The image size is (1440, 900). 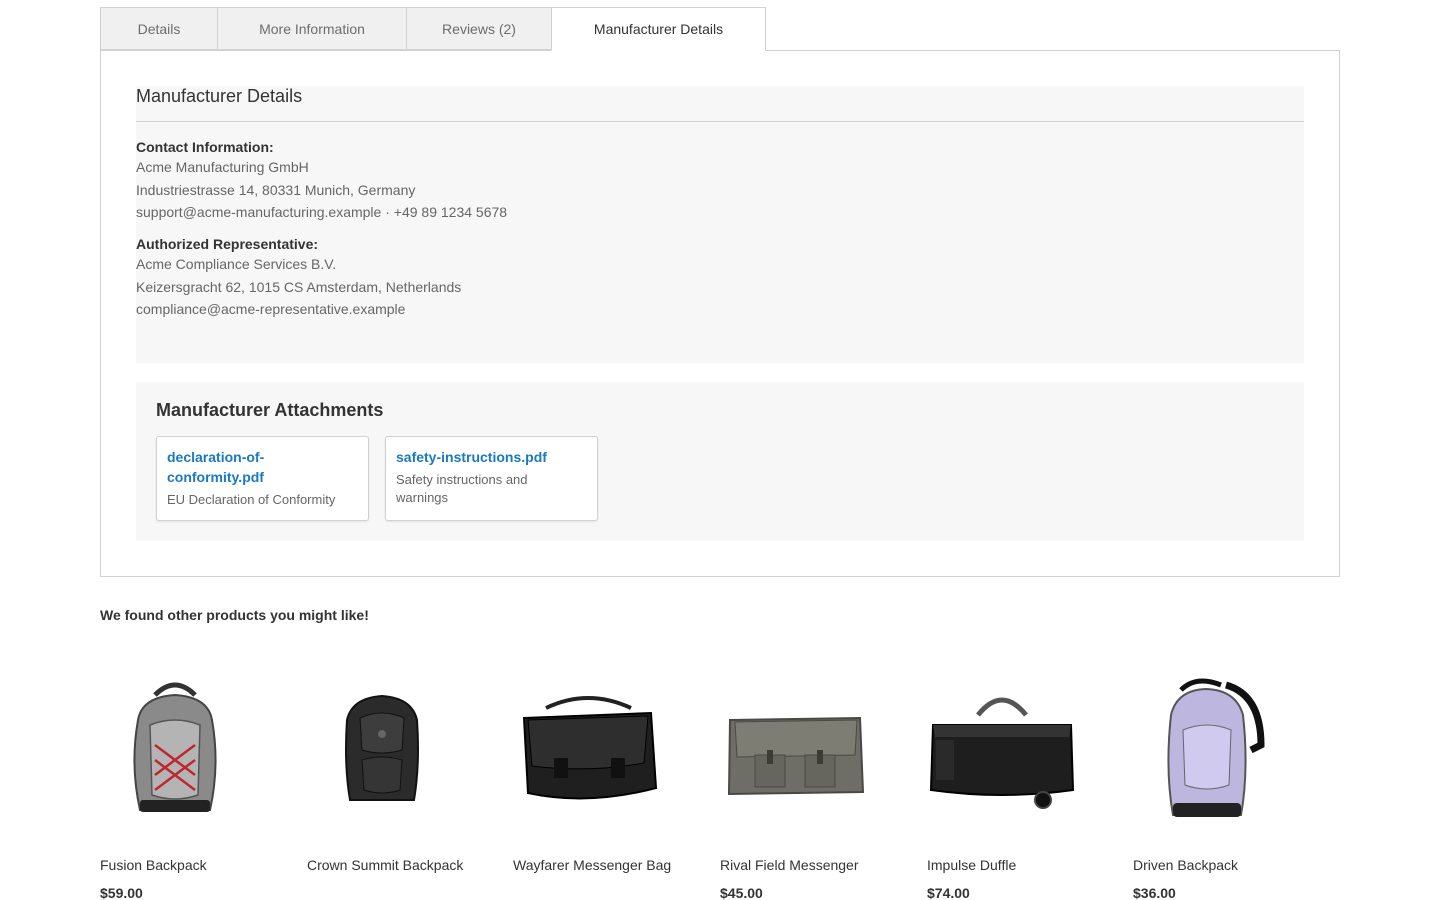 I want to click on product-name: Wayfarer Messenger Bag, so click(x=593, y=865).